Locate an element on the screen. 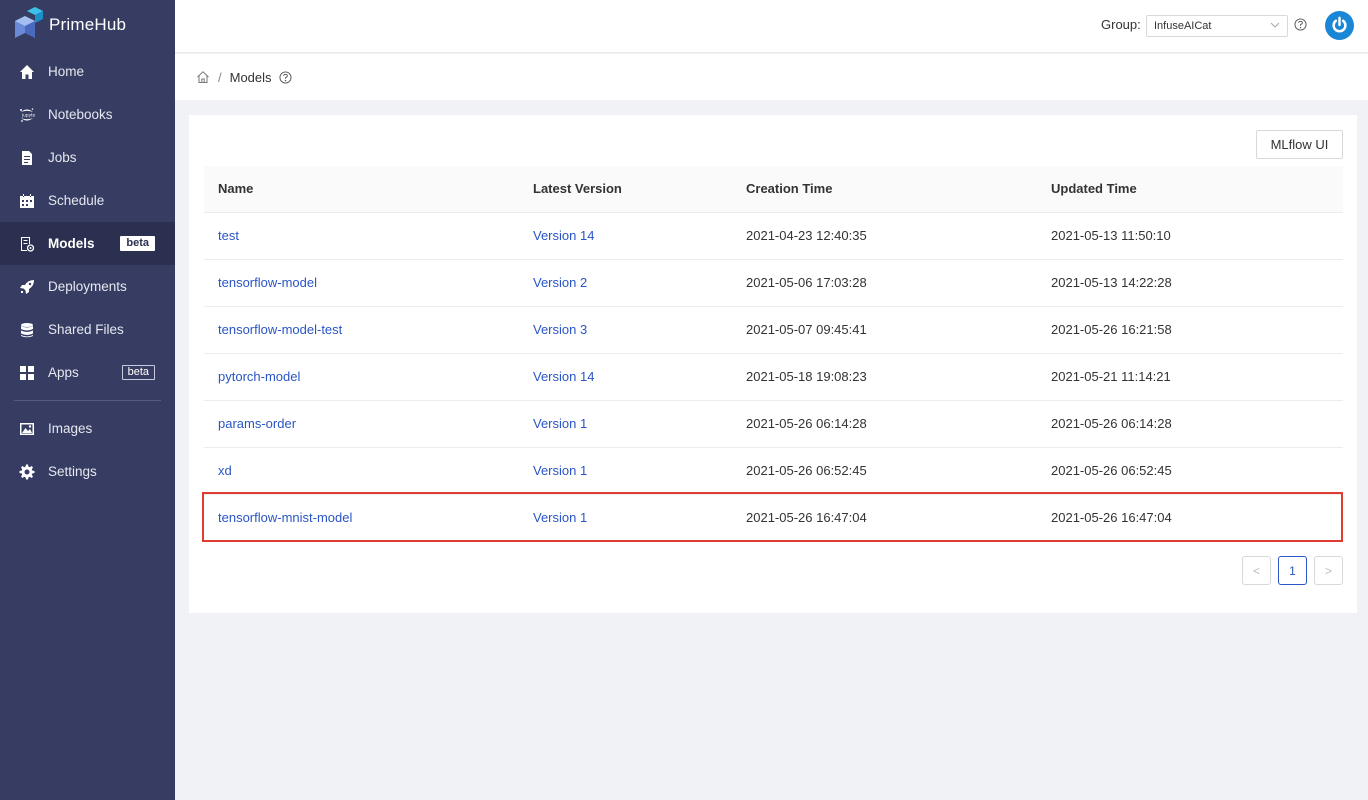 The height and width of the screenshot is (800, 1368). group-select: InfuseAICat is located at coordinates (1217, 26).